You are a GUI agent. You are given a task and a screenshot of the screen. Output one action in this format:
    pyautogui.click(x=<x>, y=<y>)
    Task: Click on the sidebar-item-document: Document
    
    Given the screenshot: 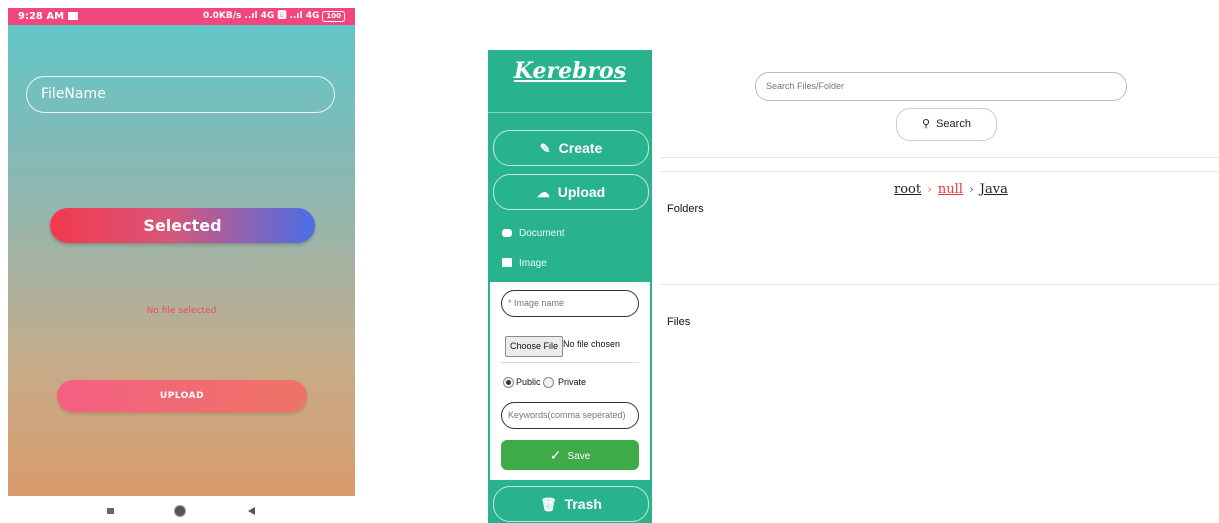 What is the action you would take?
    pyautogui.click(x=533, y=233)
    